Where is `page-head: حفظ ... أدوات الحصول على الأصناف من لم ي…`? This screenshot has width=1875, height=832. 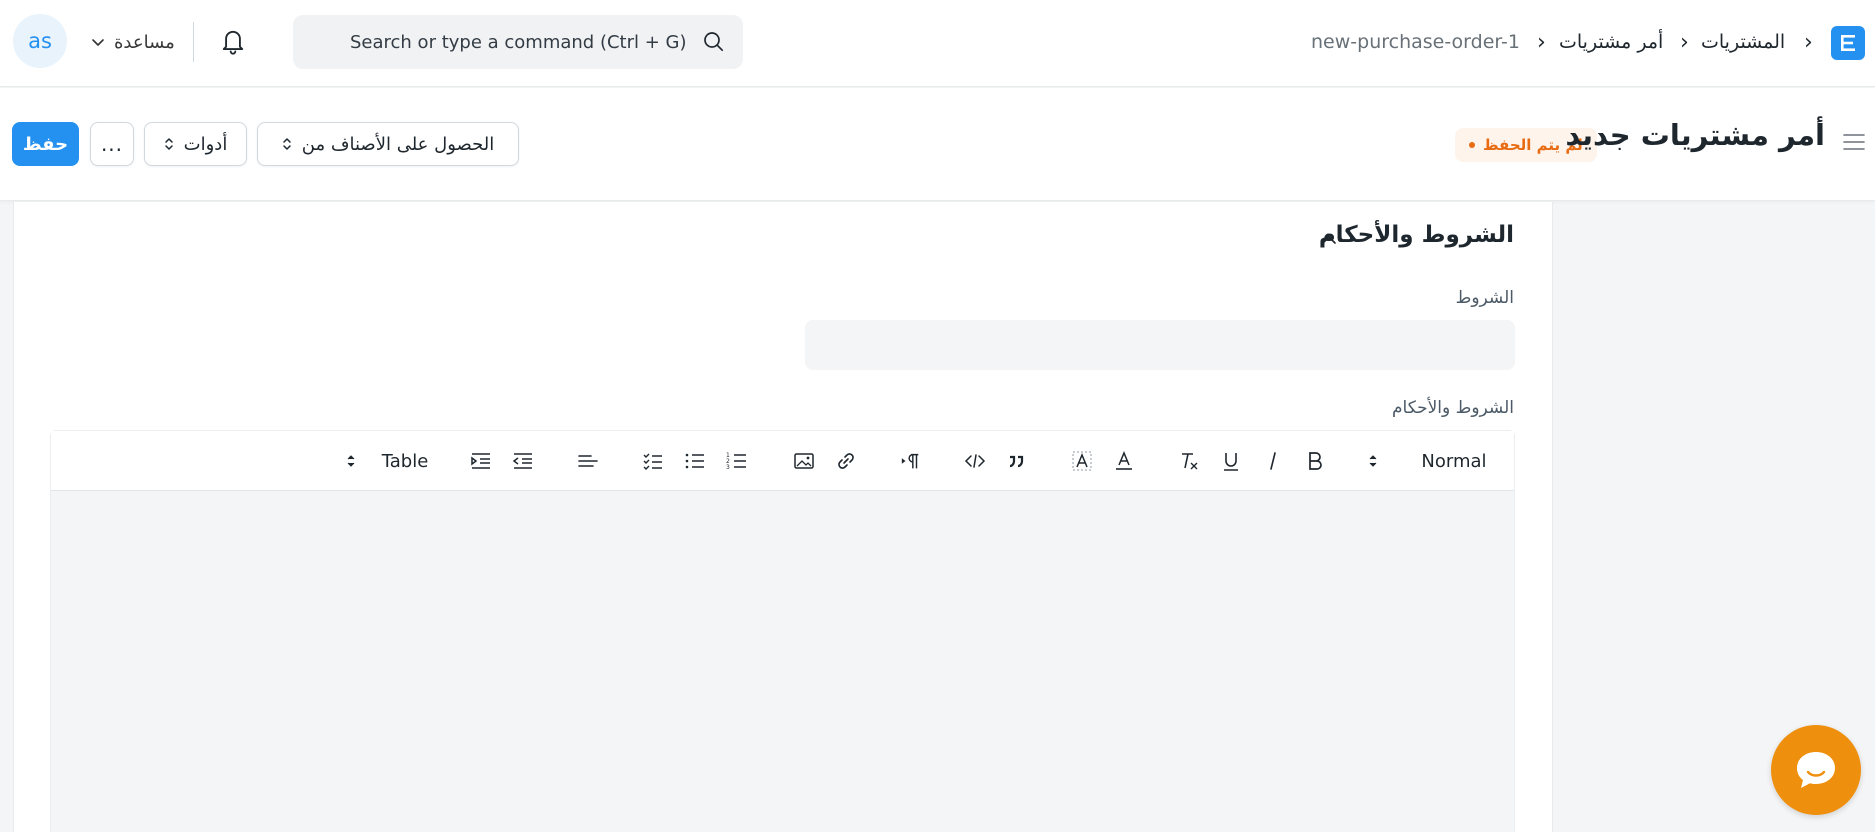 page-head: حفظ ... أدوات الحصول على الأصناف من لم ي… is located at coordinates (937, 144).